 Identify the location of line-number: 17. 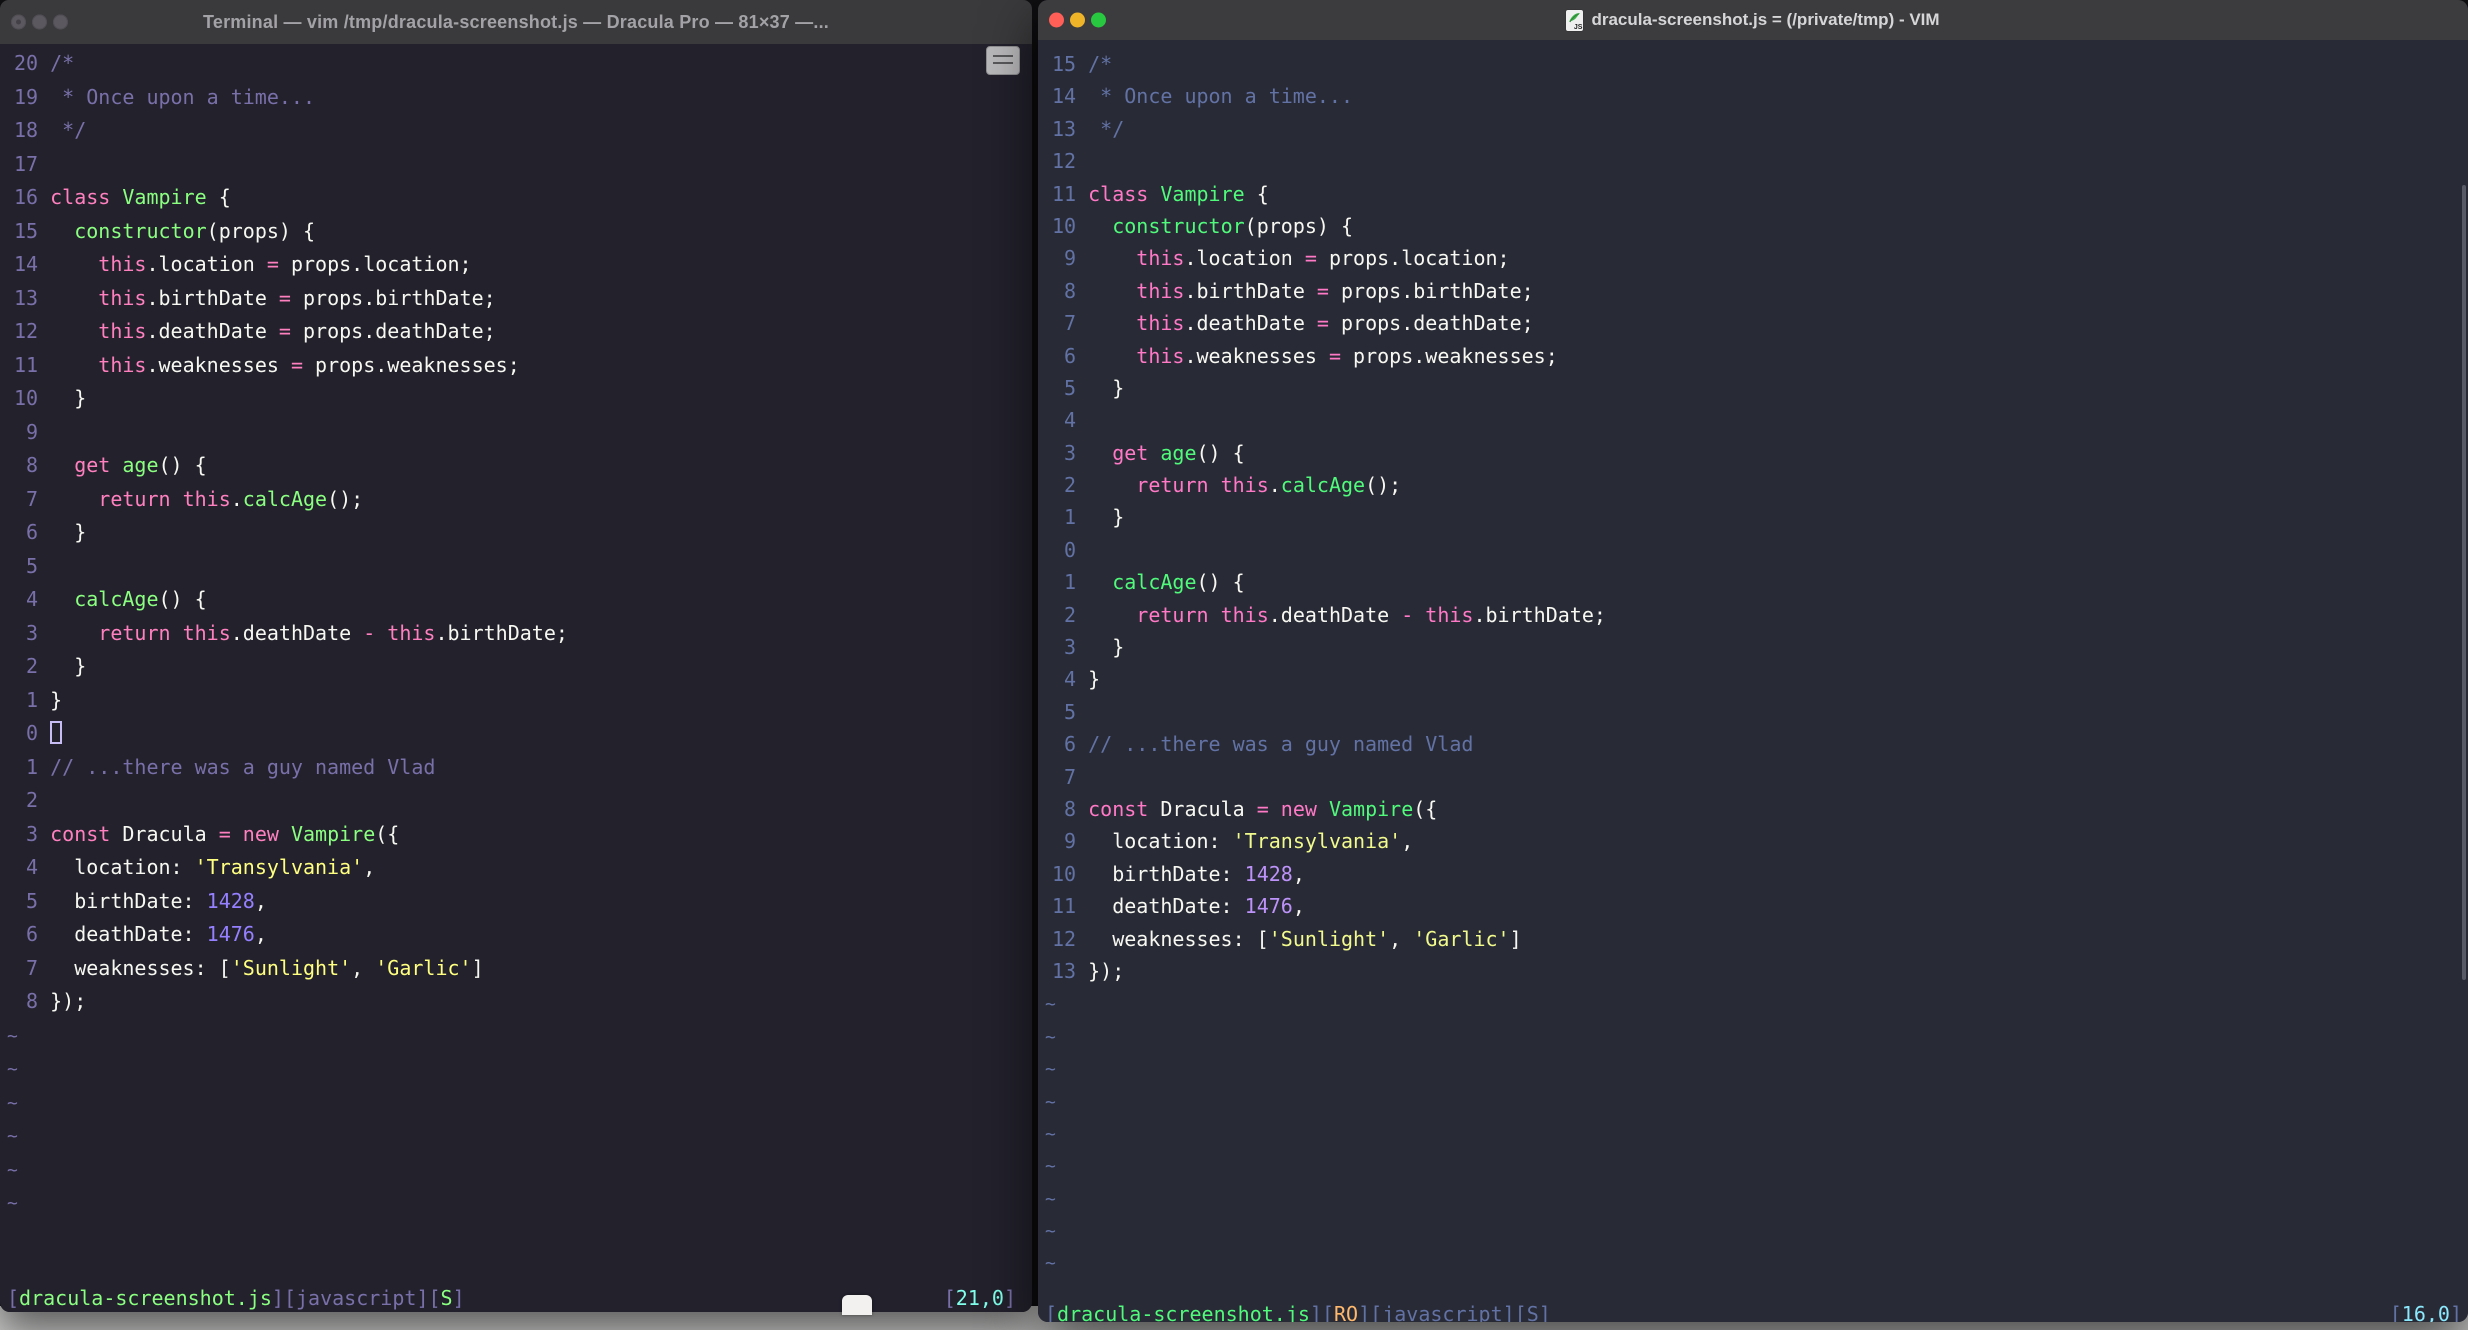
(26, 163).